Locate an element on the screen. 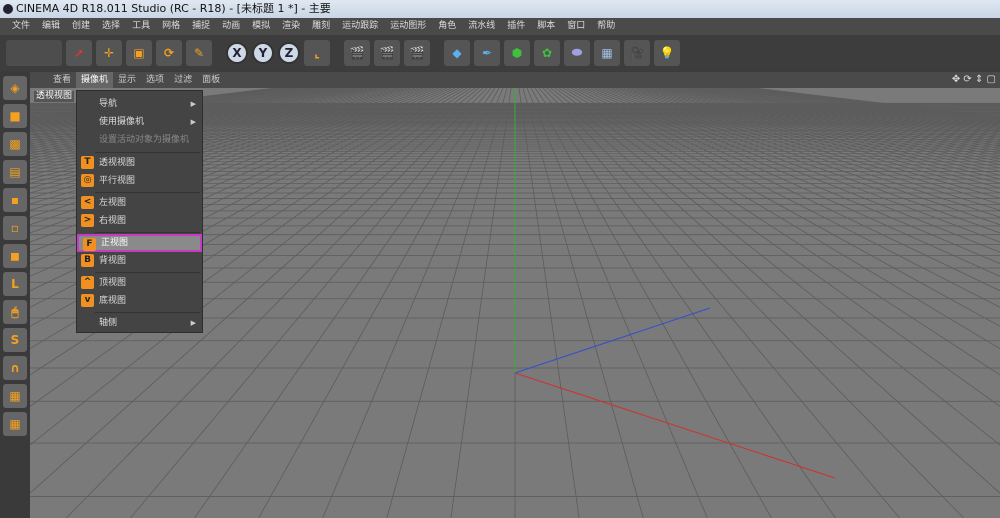 This screenshot has width=1000, height=518. cube-icon: ◆ is located at coordinates (457, 52).